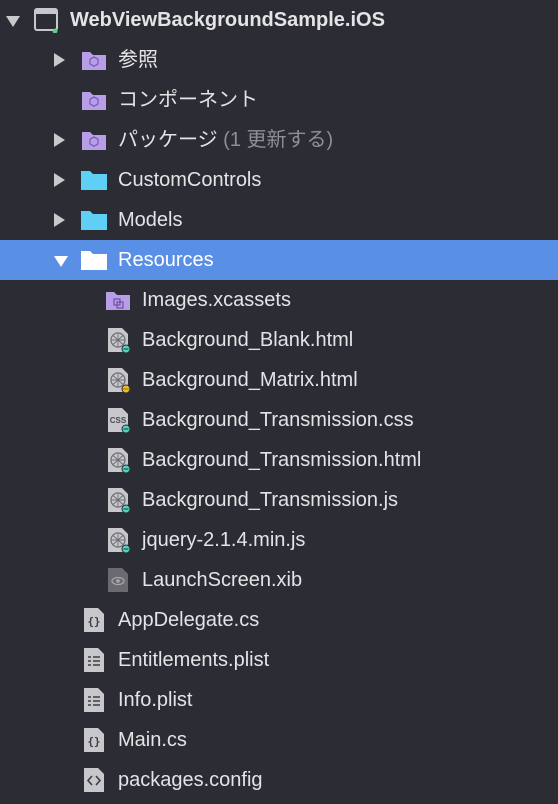 The width and height of the screenshot is (558, 804). Describe the element at coordinates (150, 220) in the screenshot. I see `models-label: Models` at that location.